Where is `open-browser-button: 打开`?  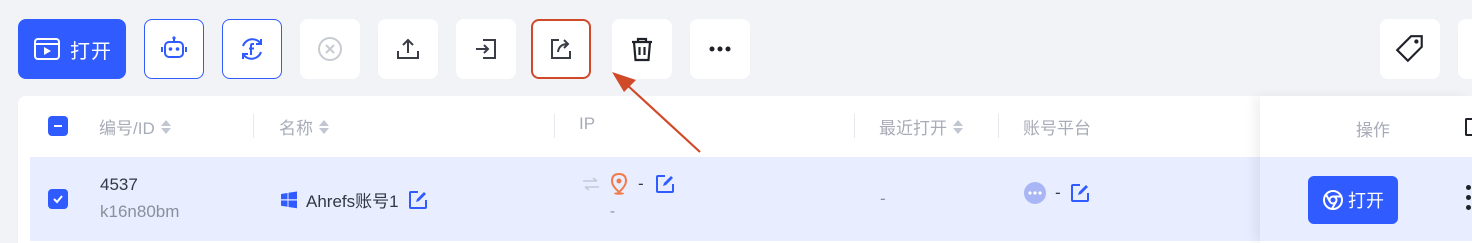 open-browser-button: 打开 is located at coordinates (72, 49).